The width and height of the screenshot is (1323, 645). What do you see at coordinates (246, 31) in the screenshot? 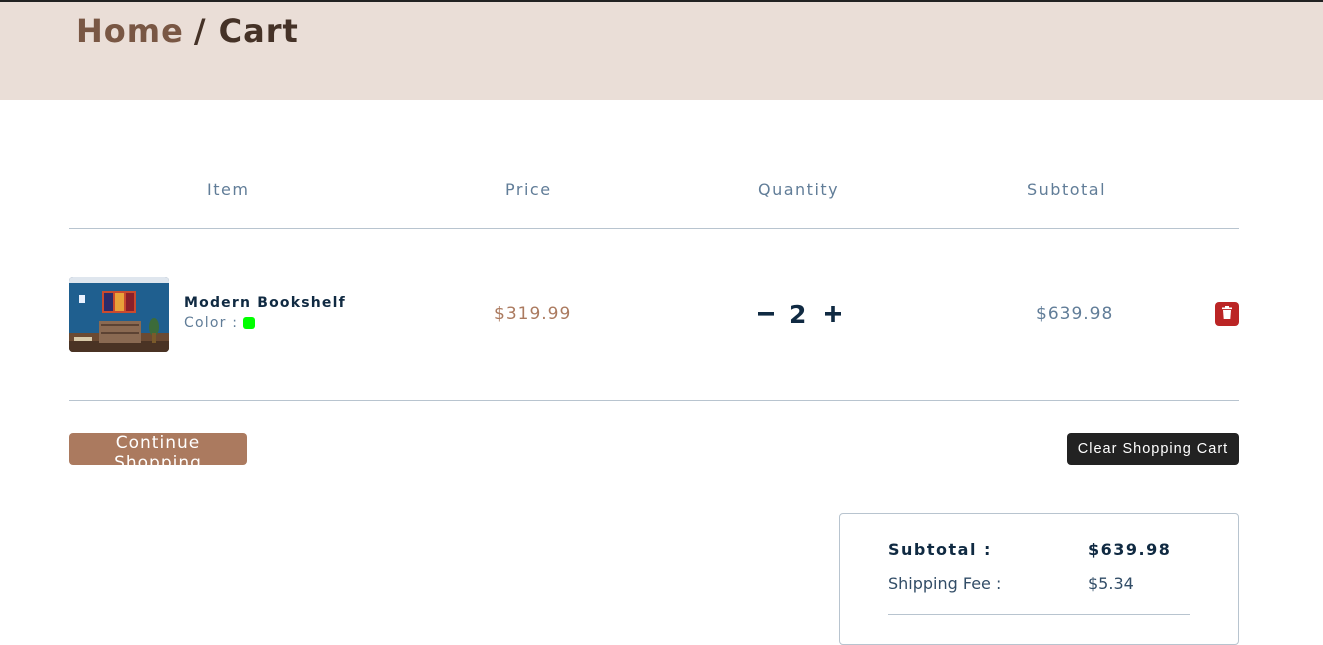
I see `breadcrumb-current: / Cart` at bounding box center [246, 31].